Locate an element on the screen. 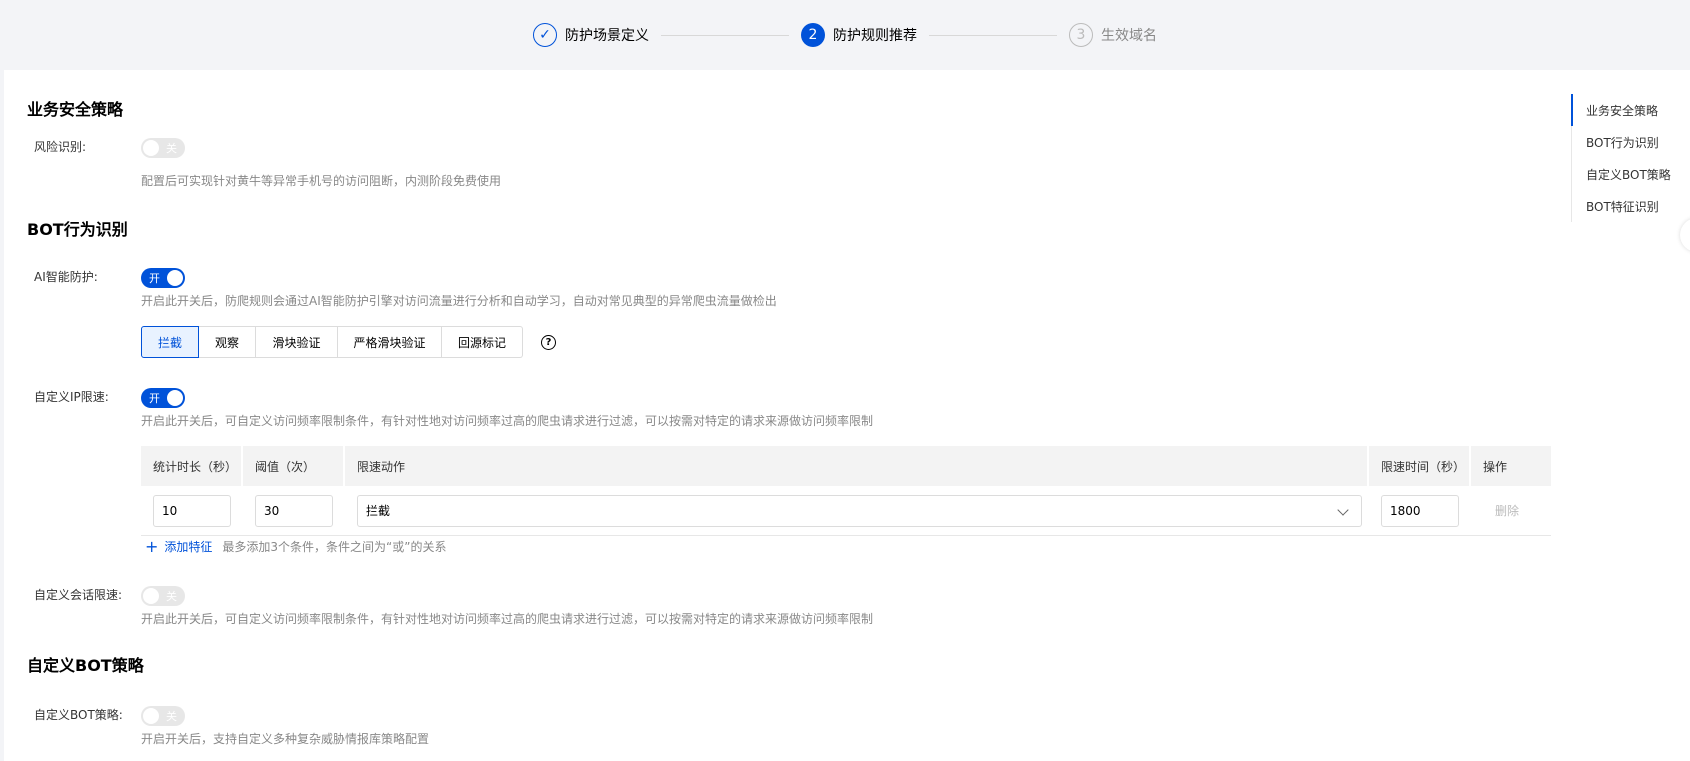  anchor-bot-behavior: BOT行为识别 is located at coordinates (1621, 142).